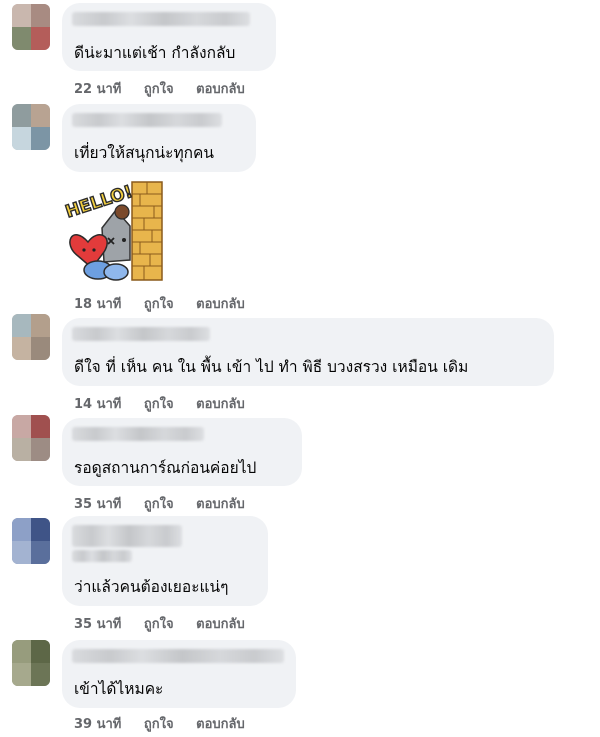 The height and width of the screenshot is (737, 600). I want to click on comment-text: ดีน่ะมาแต่เช้า กำลังกลับ, so click(155, 53).